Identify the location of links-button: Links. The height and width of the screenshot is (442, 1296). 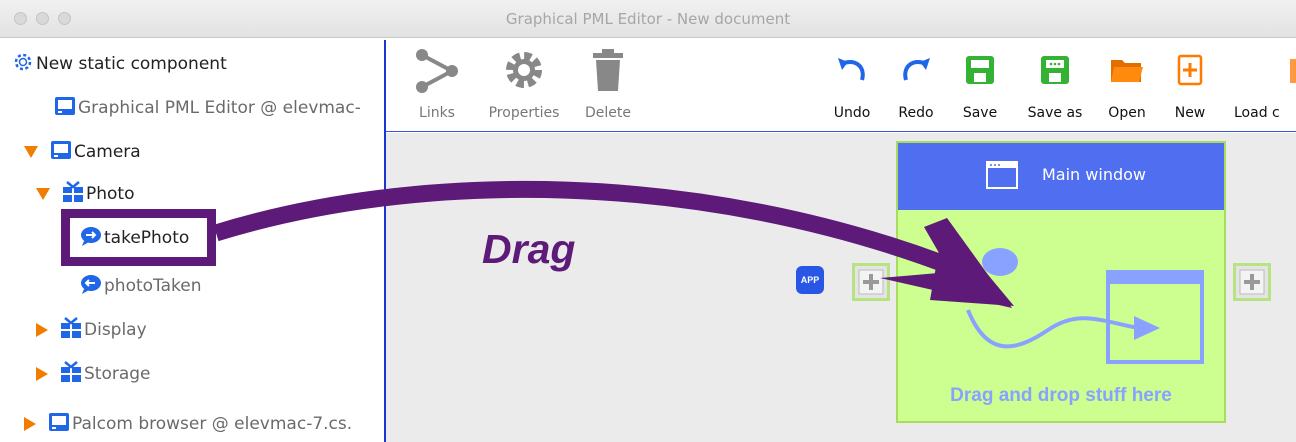
(437, 86).